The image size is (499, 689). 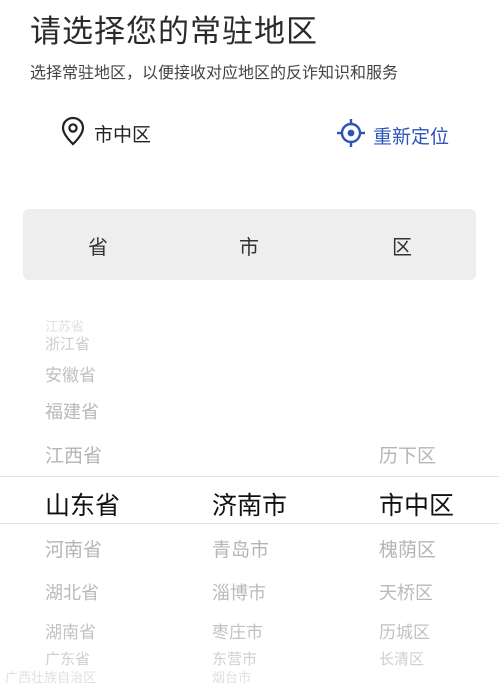 I want to click on district-wheel: 历下区 市中区 槐荫区 天桥区 历城区 长清区, so click(x=439, y=499).